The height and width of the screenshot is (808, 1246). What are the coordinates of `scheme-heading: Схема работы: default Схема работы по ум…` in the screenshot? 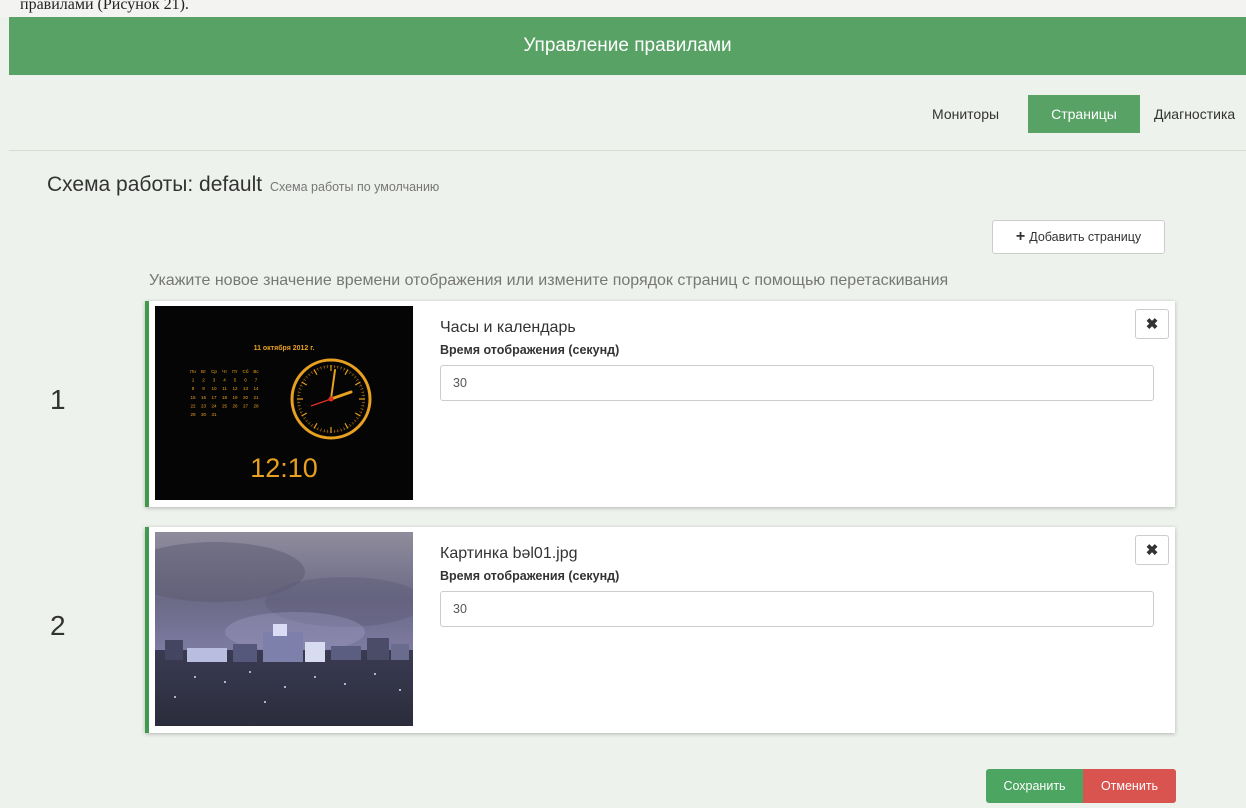 It's located at (243, 185).